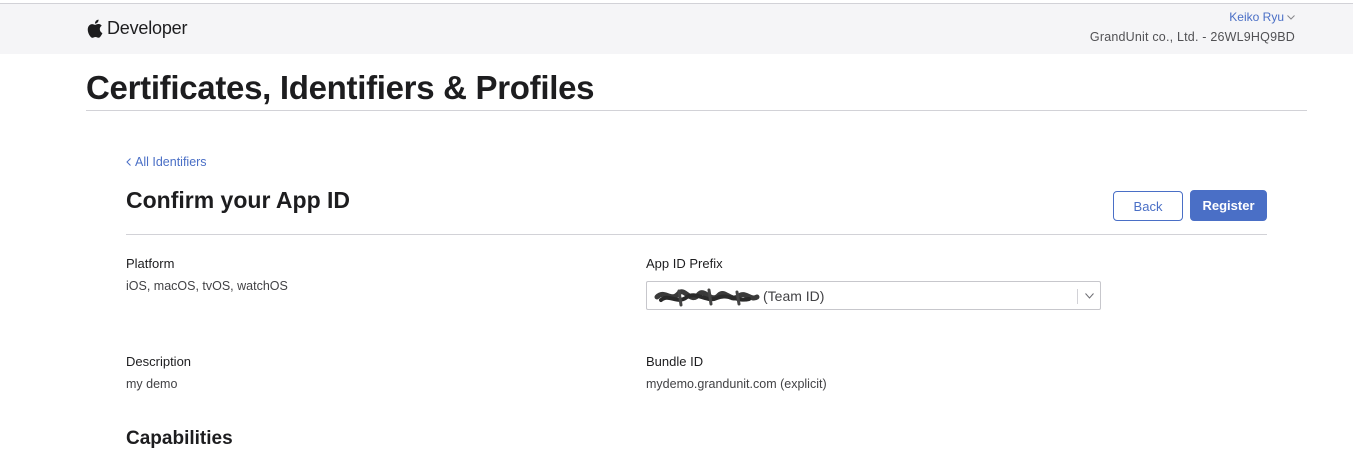  What do you see at coordinates (675, 361) in the screenshot?
I see `bundle-id-label: Bundle ID` at bounding box center [675, 361].